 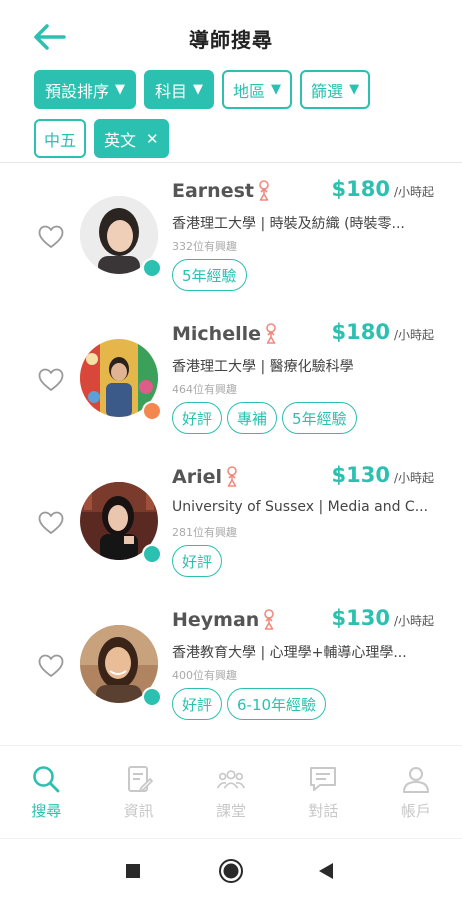 I want to click on sort-dropdown-label: 預設排序, so click(x=77, y=91).